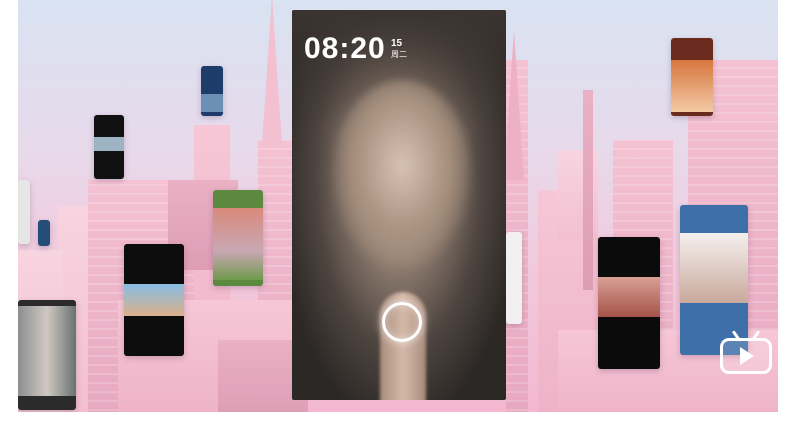  I want to click on building, so click(588, 190).